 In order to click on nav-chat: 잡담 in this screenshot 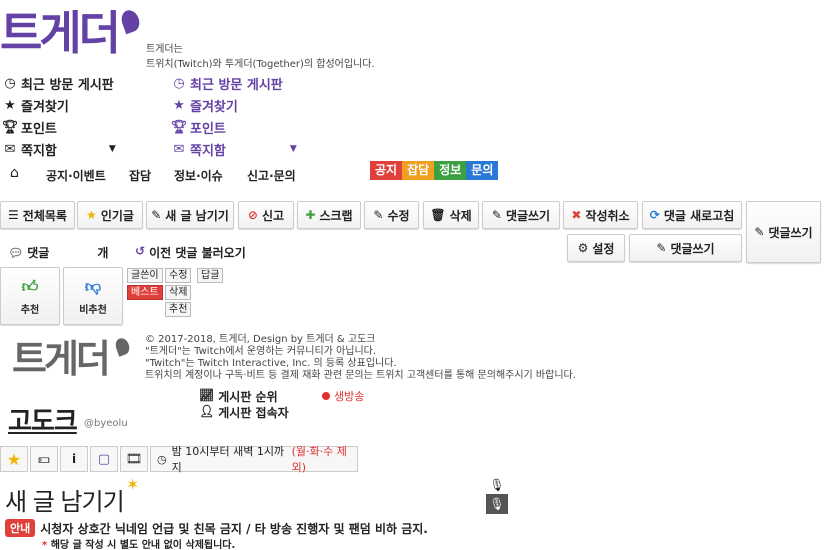, I will do `click(140, 175)`.